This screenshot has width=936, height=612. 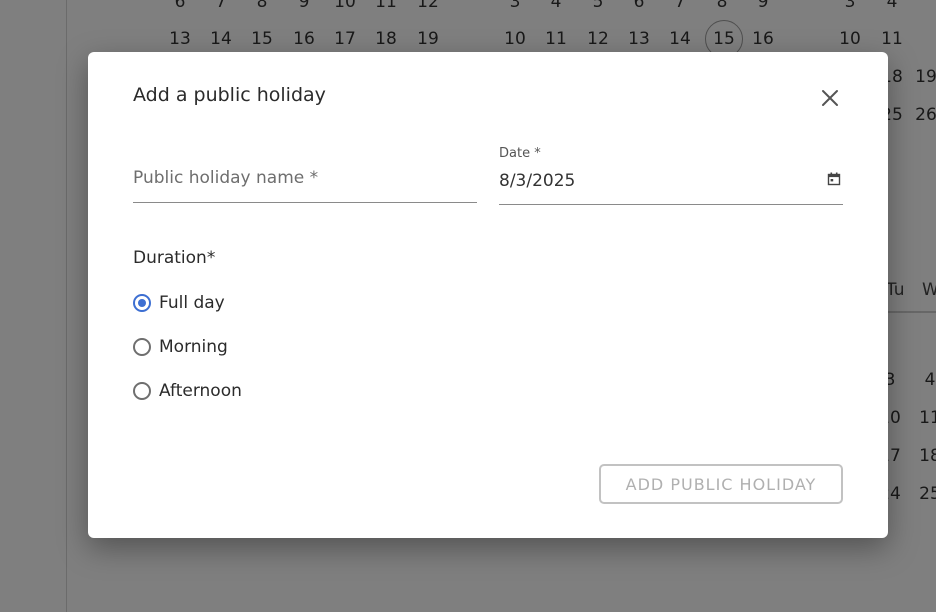 What do you see at coordinates (193, 347) in the screenshot?
I see `radio-label: Morning` at bounding box center [193, 347].